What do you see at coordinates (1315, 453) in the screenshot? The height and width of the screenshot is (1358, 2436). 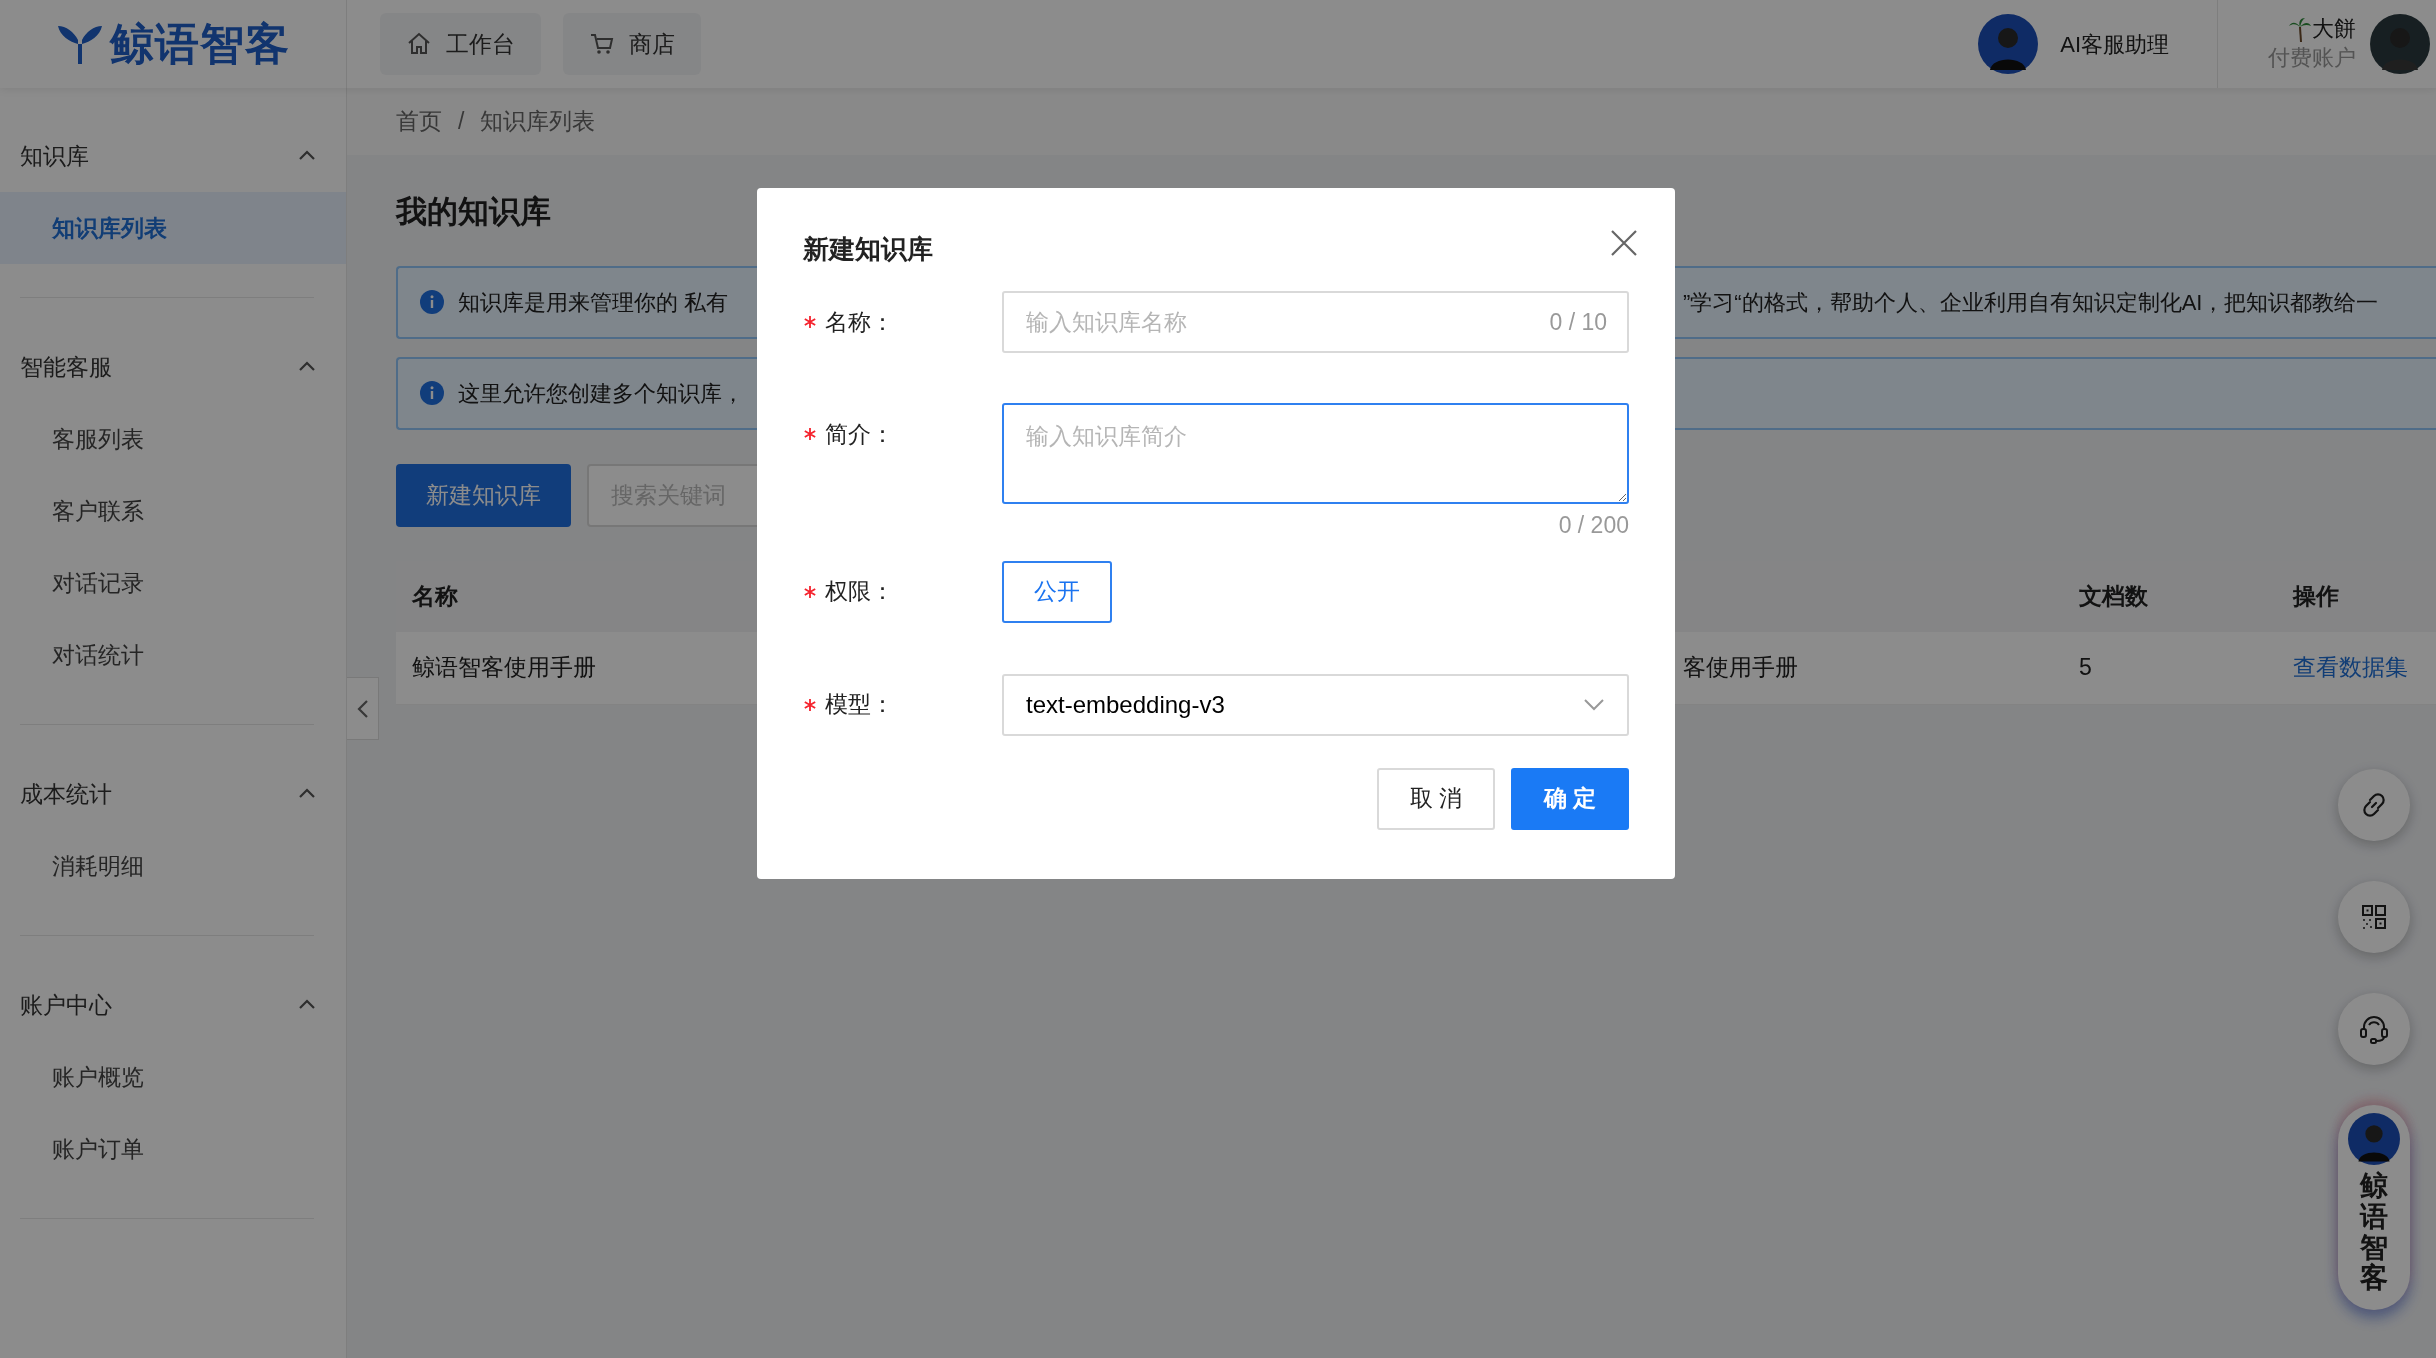 I see `text-area: 输入知识库简介` at bounding box center [1315, 453].